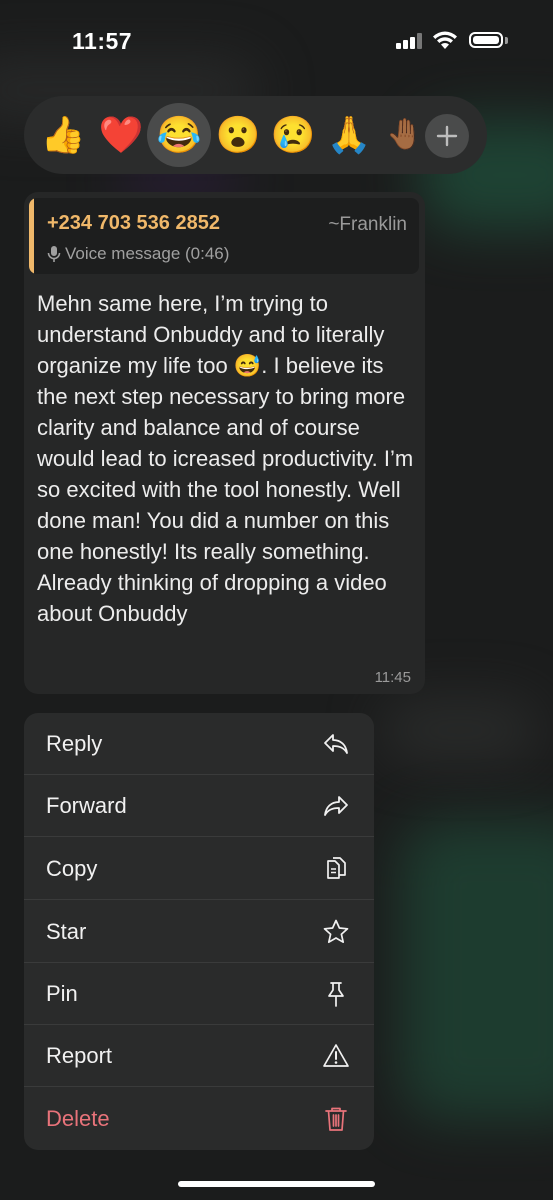  I want to click on menu-item-label: Copy, so click(72, 868).